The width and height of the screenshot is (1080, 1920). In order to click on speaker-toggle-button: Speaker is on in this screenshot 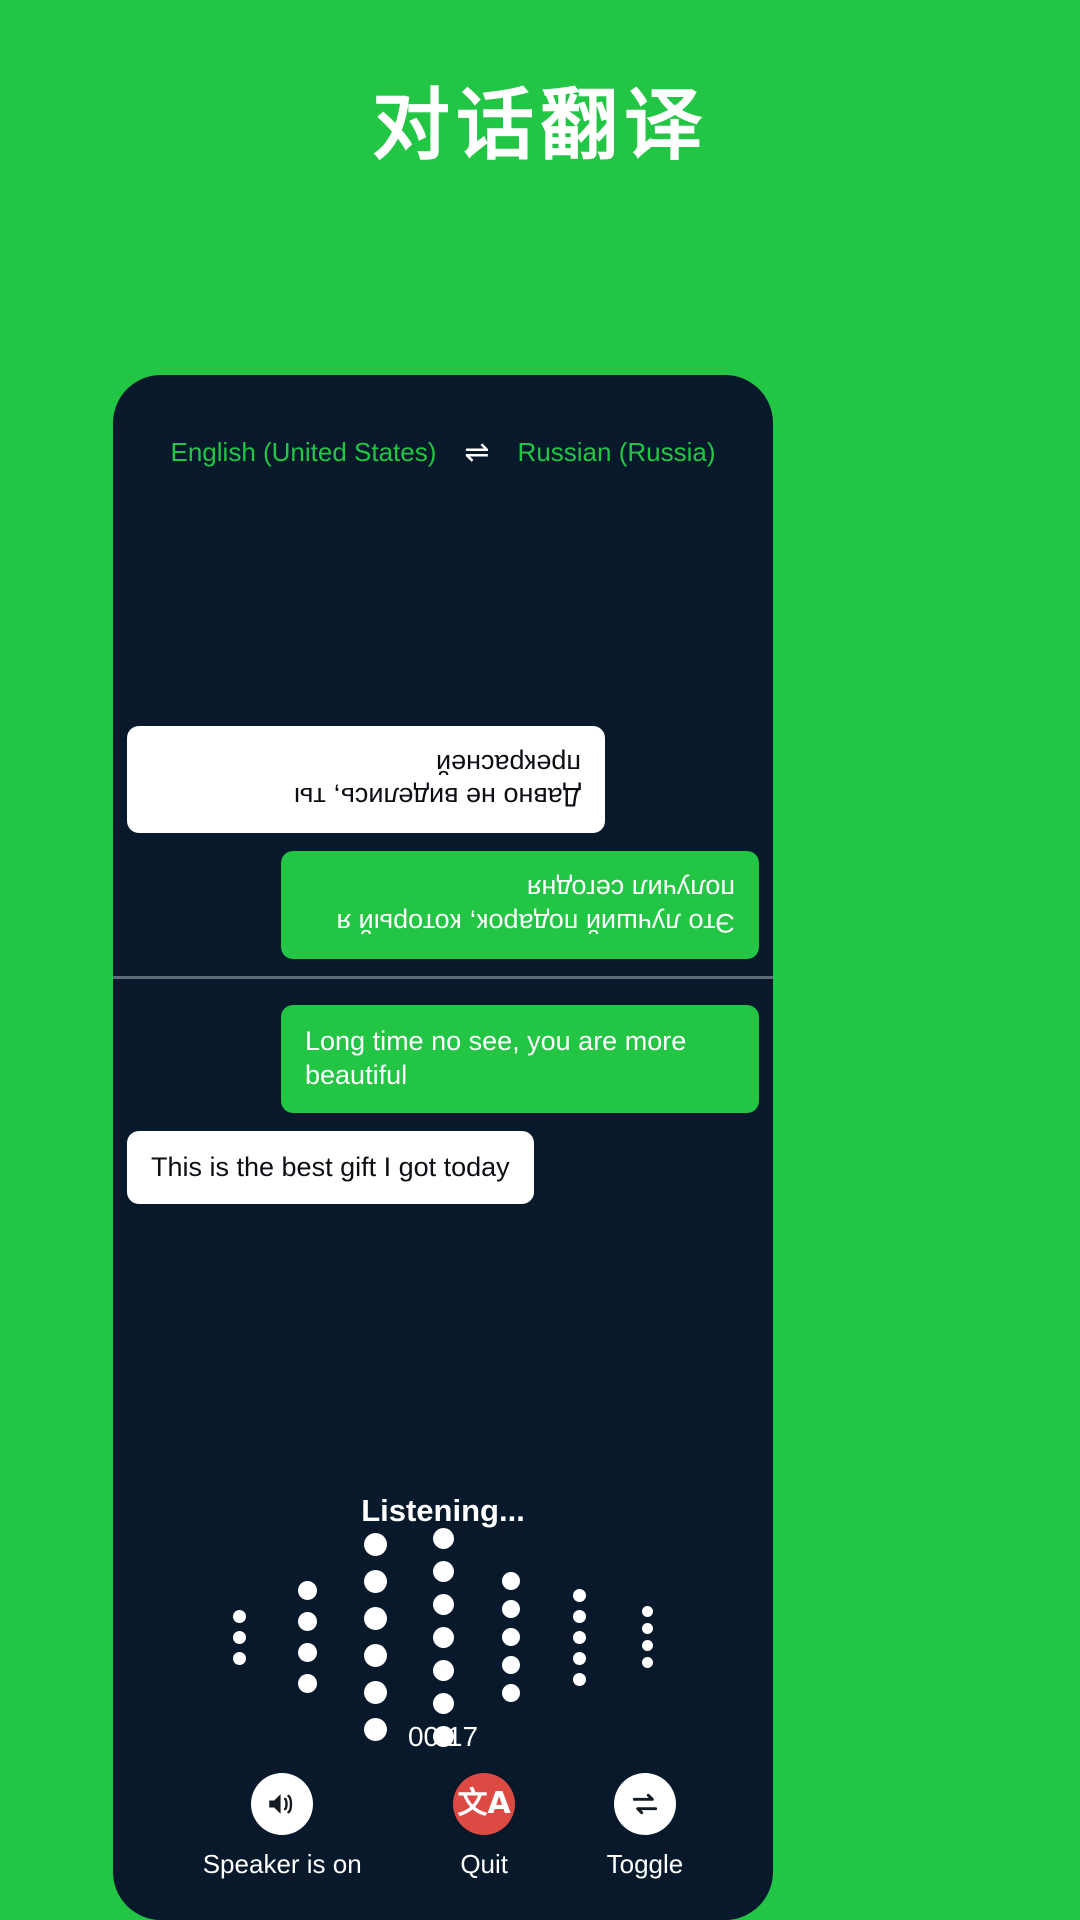, I will do `click(282, 1826)`.